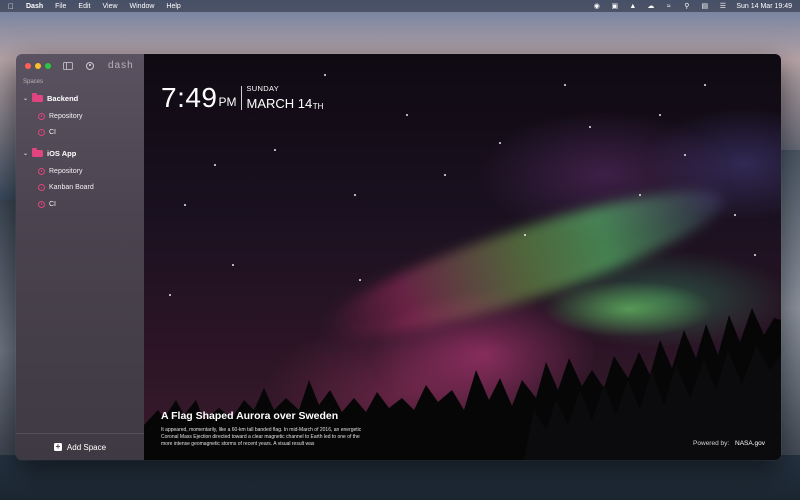 The width and height of the screenshot is (800, 500). What do you see at coordinates (142, 6) in the screenshot?
I see `menu-window: Window` at bounding box center [142, 6].